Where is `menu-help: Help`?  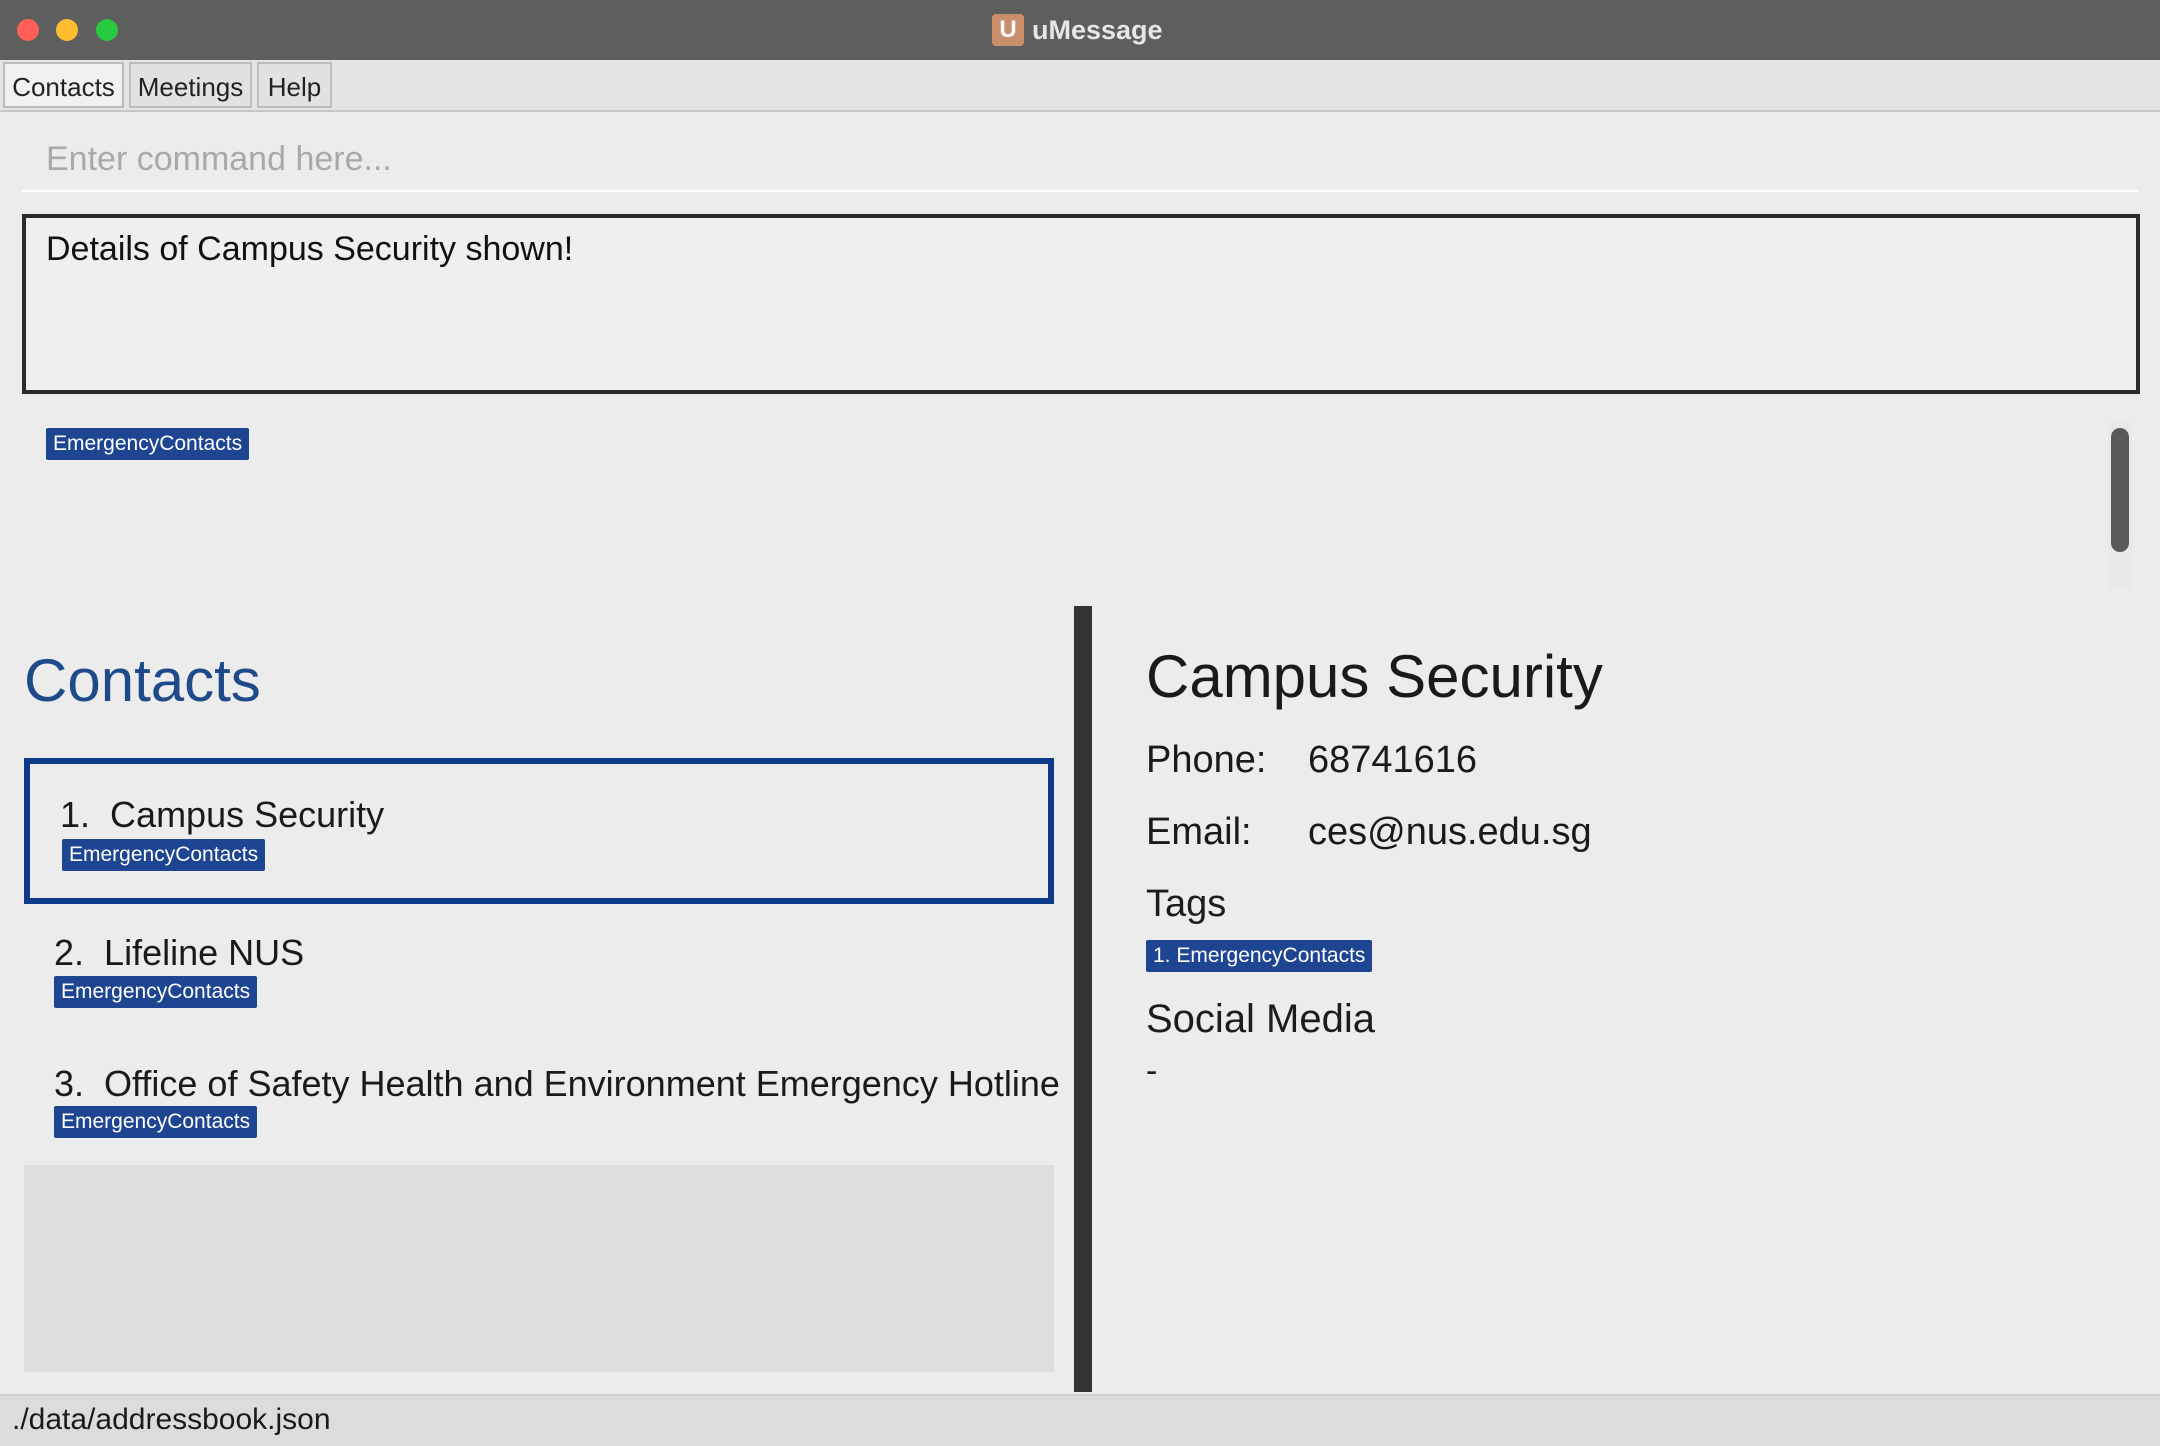 menu-help: Help is located at coordinates (294, 85).